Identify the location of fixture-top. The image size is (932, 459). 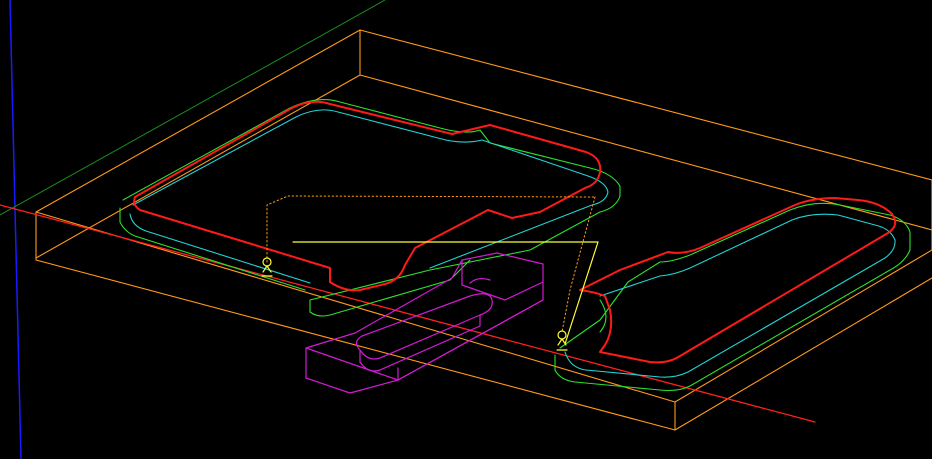
(424, 316).